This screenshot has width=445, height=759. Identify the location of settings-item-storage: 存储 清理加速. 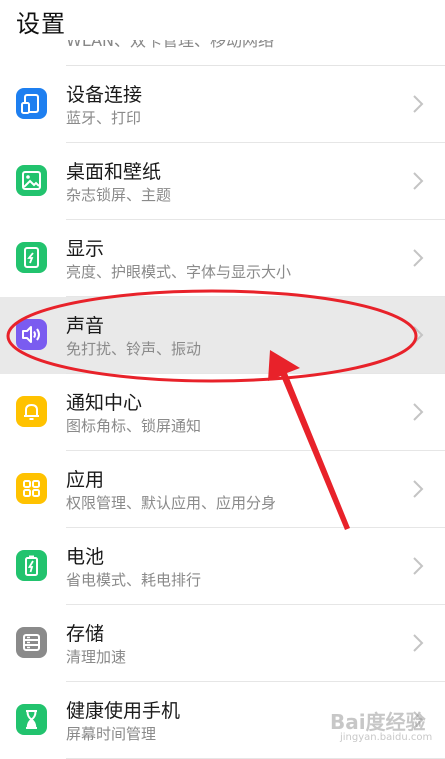
(222, 643).